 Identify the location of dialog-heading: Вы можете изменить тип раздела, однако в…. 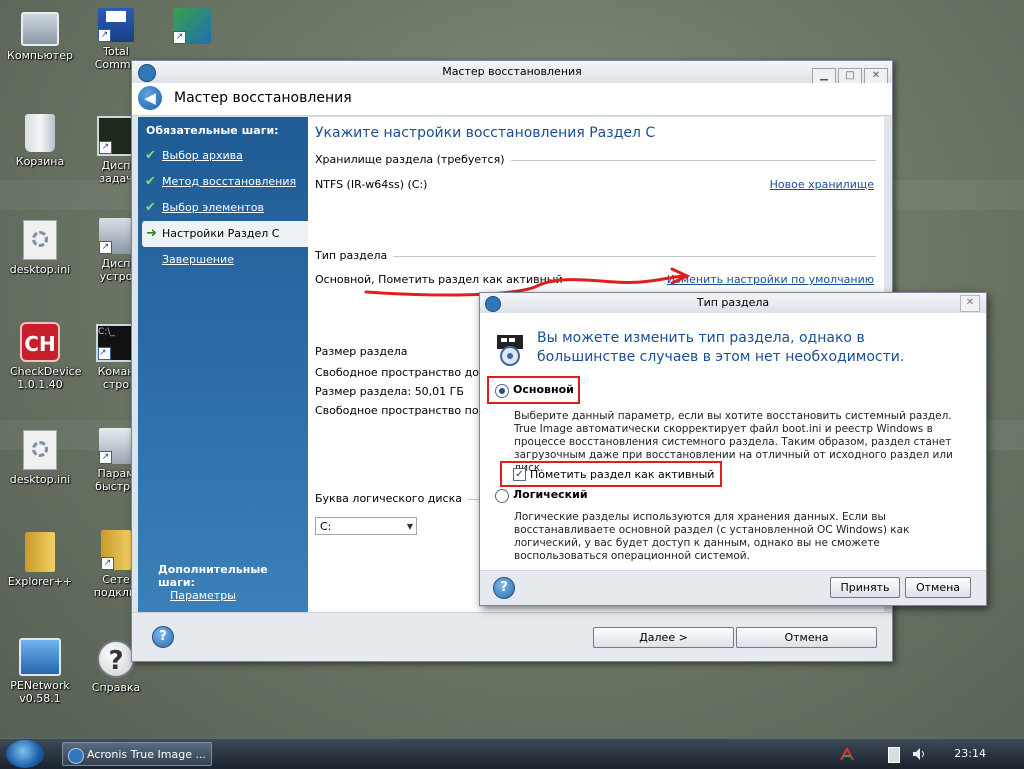
(721, 347).